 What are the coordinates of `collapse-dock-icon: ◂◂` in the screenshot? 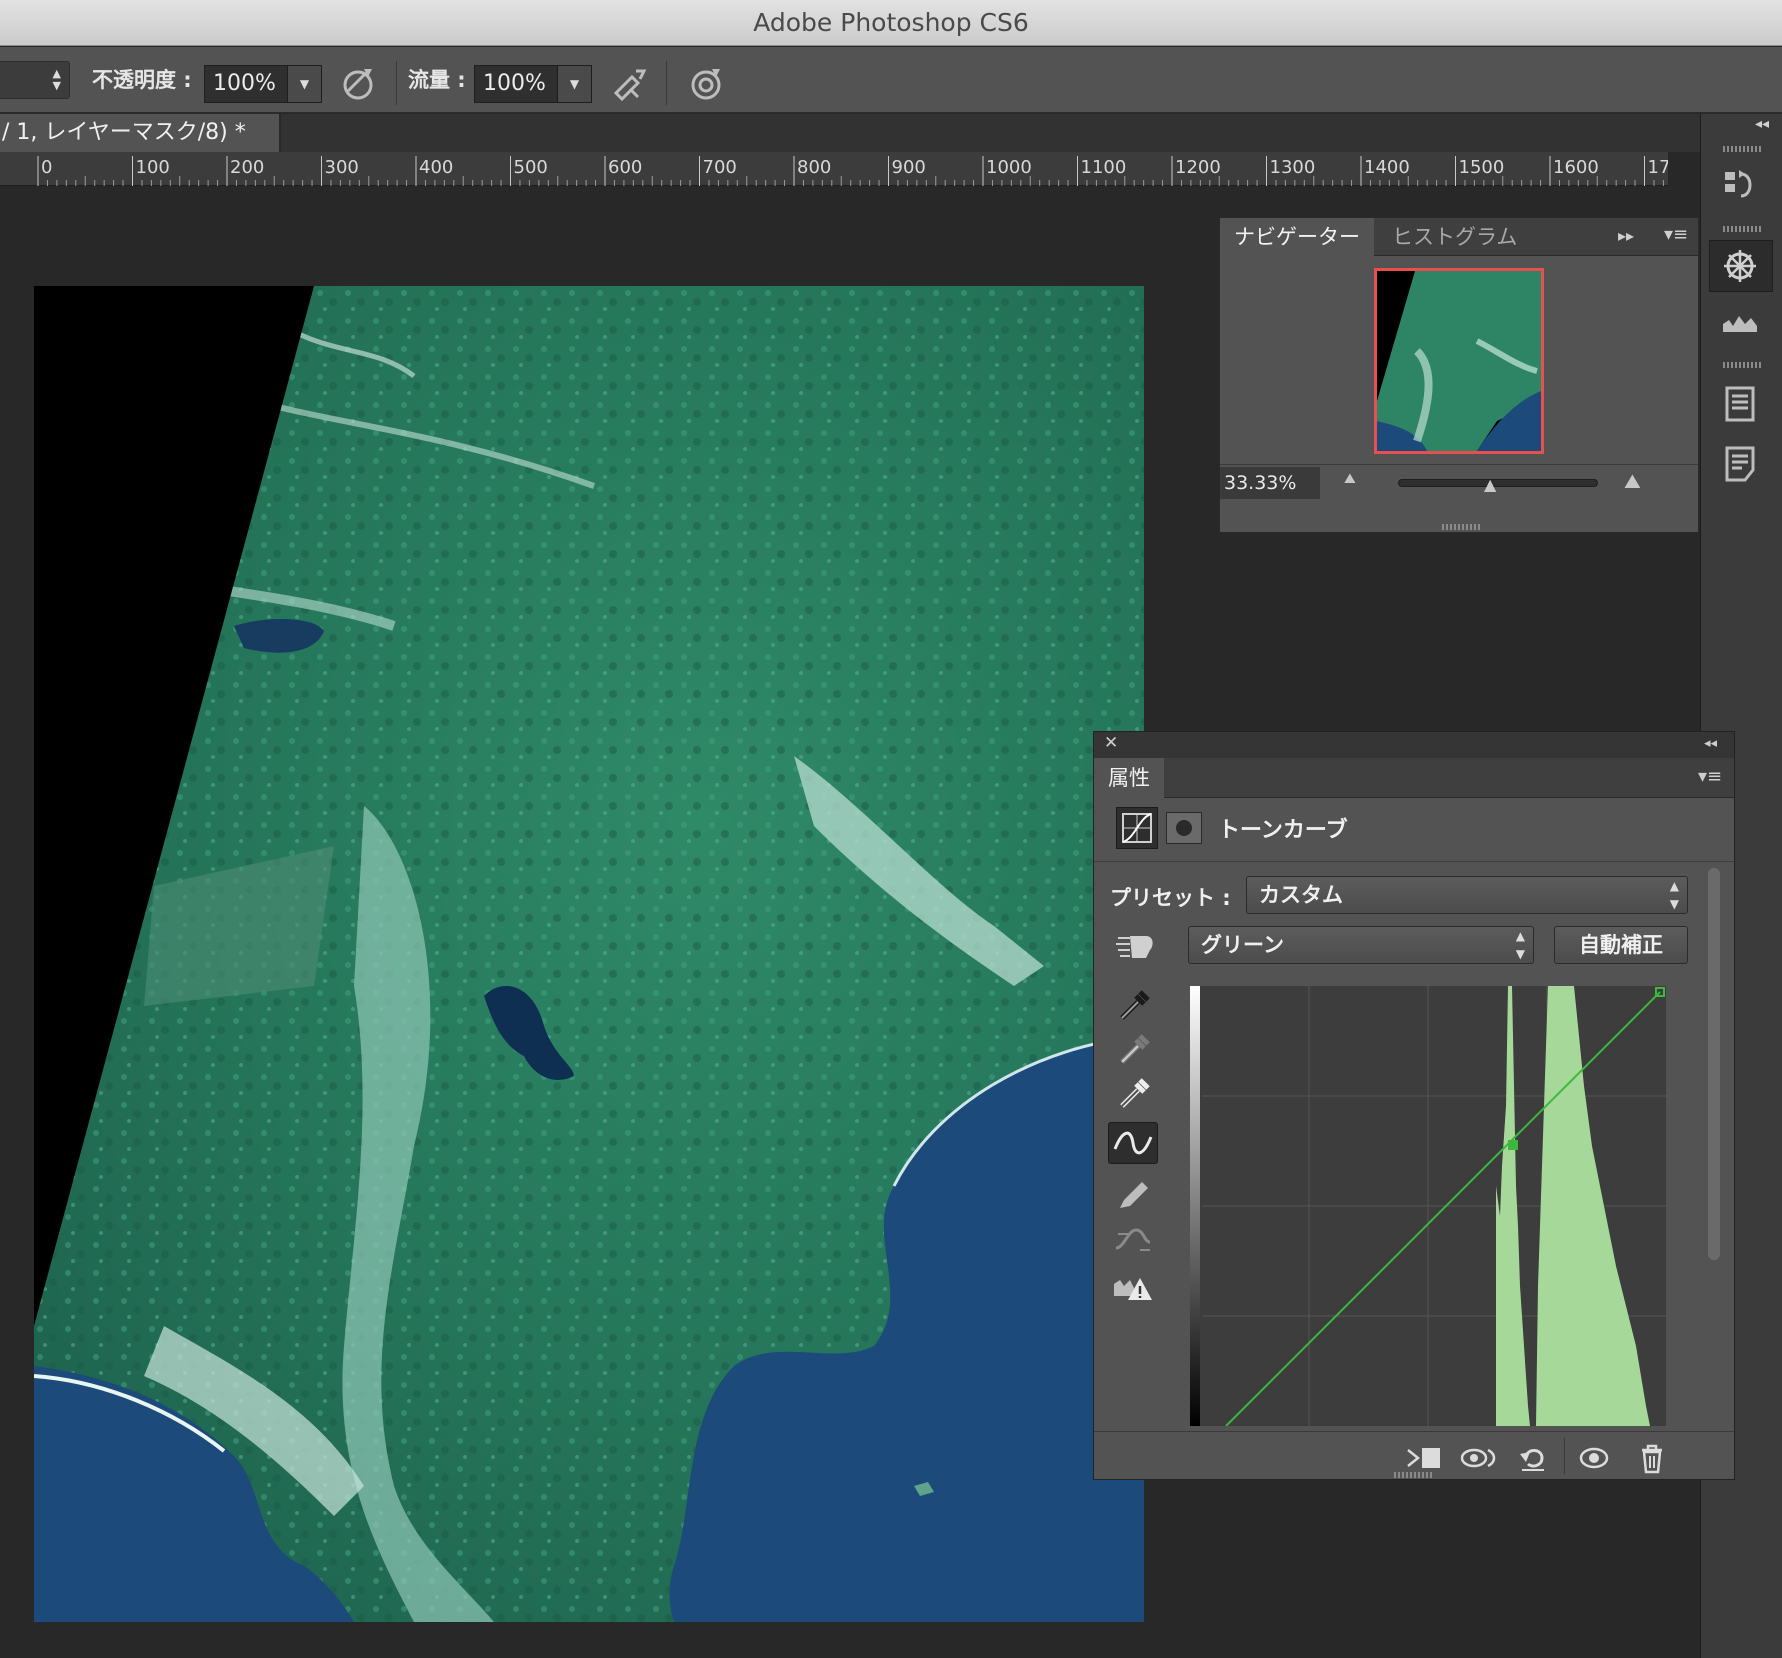 It's located at (1762, 124).